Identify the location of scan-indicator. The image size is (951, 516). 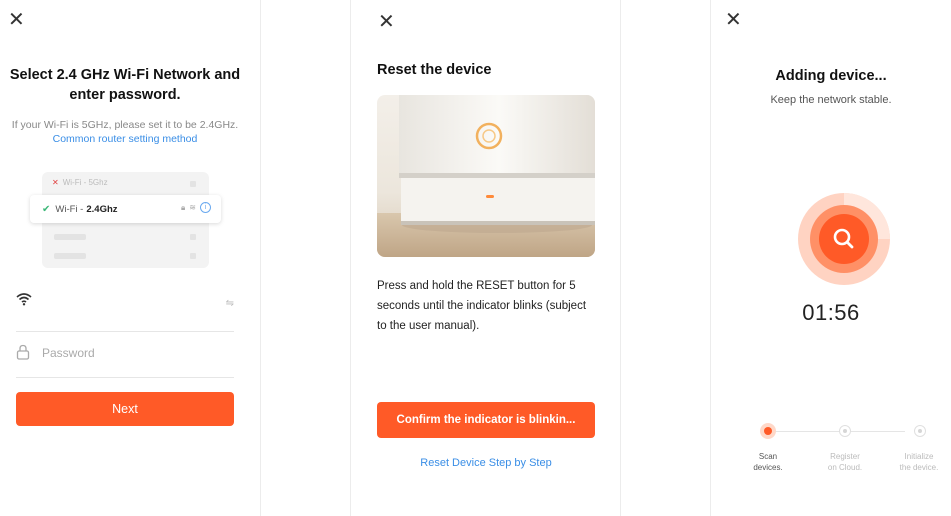
(844, 239).